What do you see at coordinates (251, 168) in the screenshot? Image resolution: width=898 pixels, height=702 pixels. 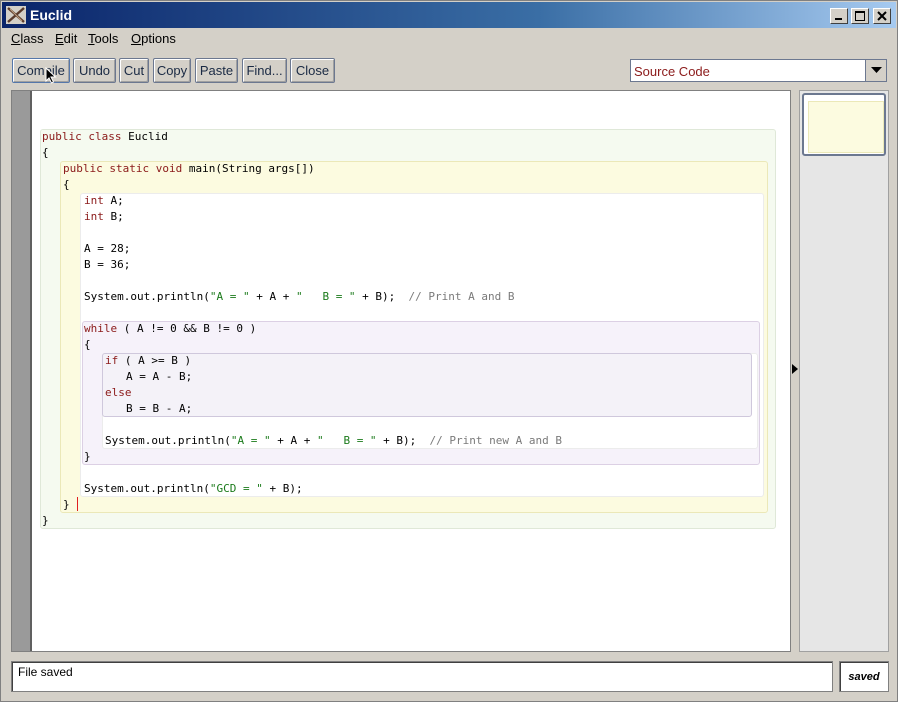 I see `code-token: main(String args[])` at bounding box center [251, 168].